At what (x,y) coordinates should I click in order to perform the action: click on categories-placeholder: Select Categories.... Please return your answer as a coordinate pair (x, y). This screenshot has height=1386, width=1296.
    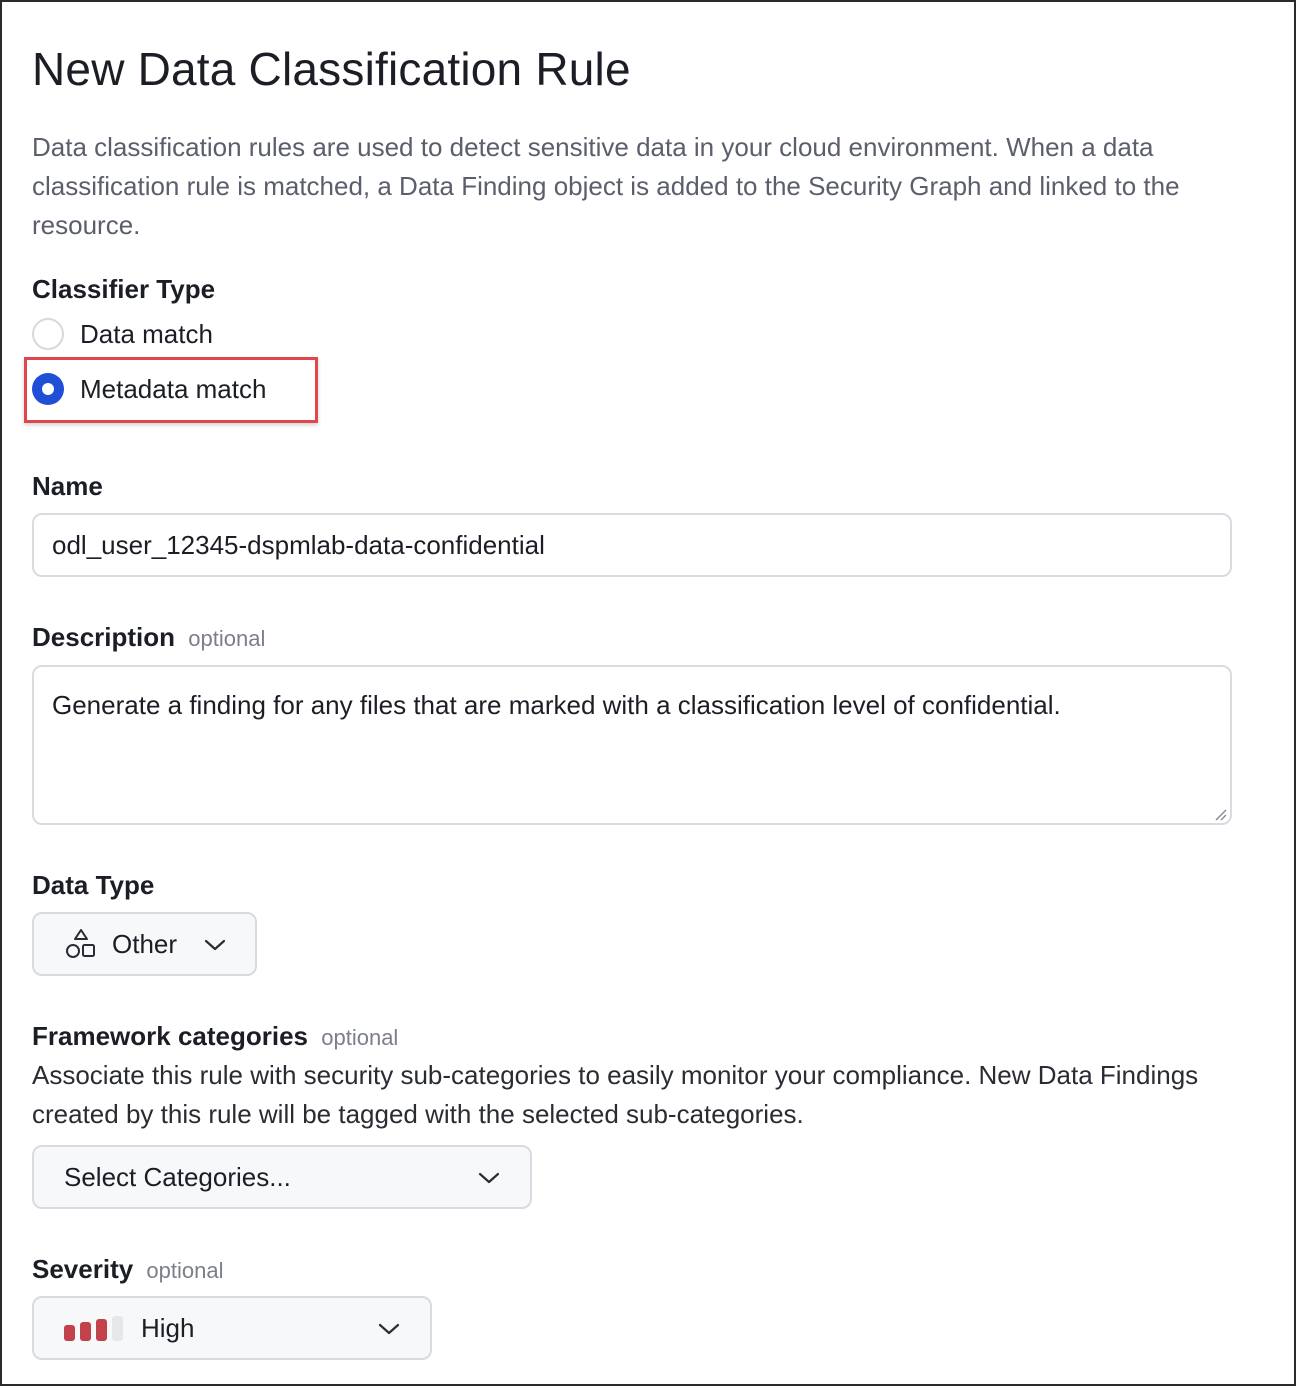
    Looking at the image, I should click on (177, 1176).